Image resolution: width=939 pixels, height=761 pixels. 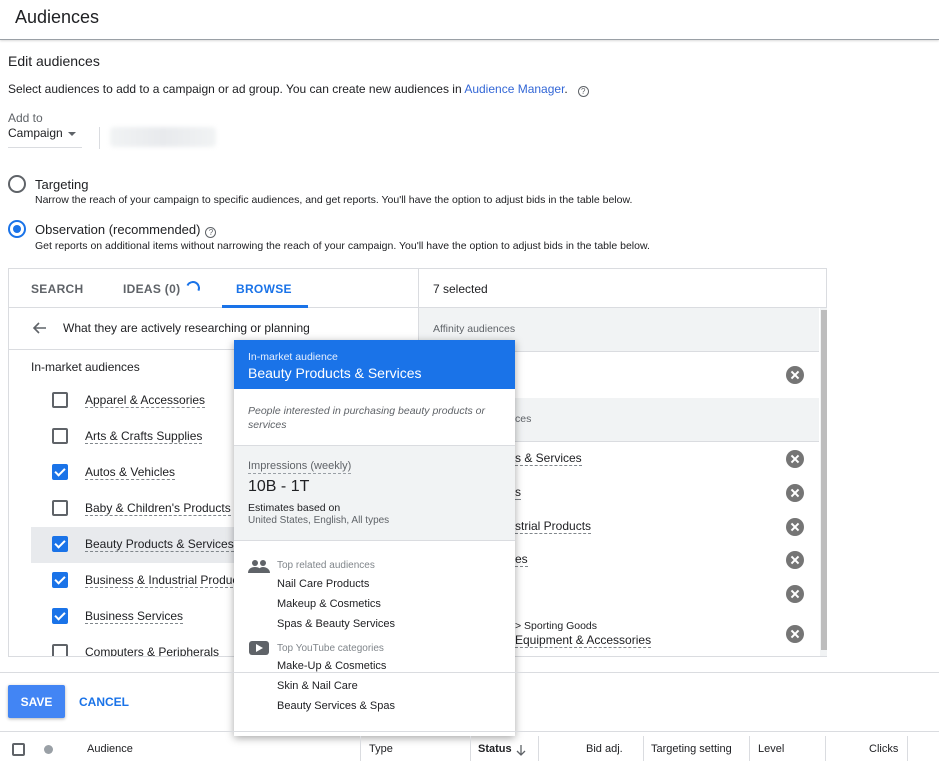 What do you see at coordinates (279, 486) in the screenshot?
I see `impressions-value: 10B - 1T` at bounding box center [279, 486].